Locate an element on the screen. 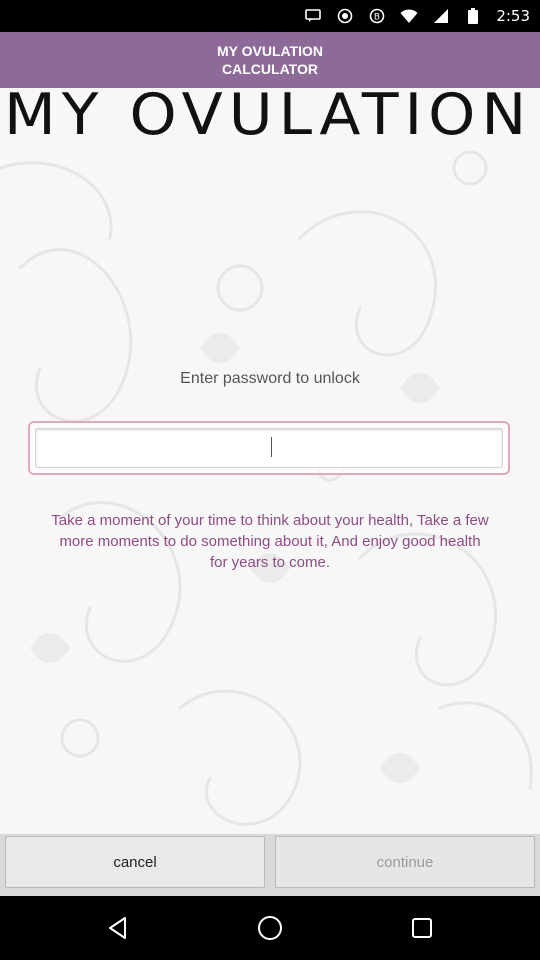  app-title: MY OVULATION CALCULATOR is located at coordinates (270, 60).